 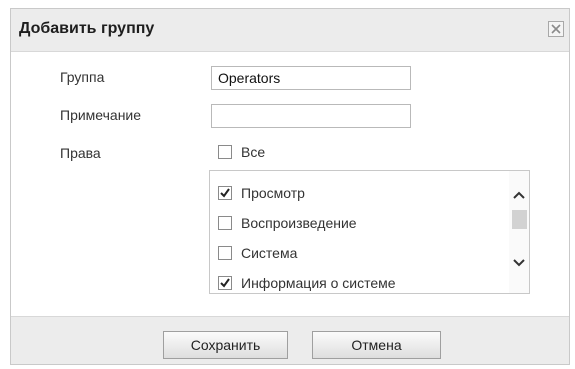 What do you see at coordinates (80, 153) in the screenshot?
I see `rights-label: Права` at bounding box center [80, 153].